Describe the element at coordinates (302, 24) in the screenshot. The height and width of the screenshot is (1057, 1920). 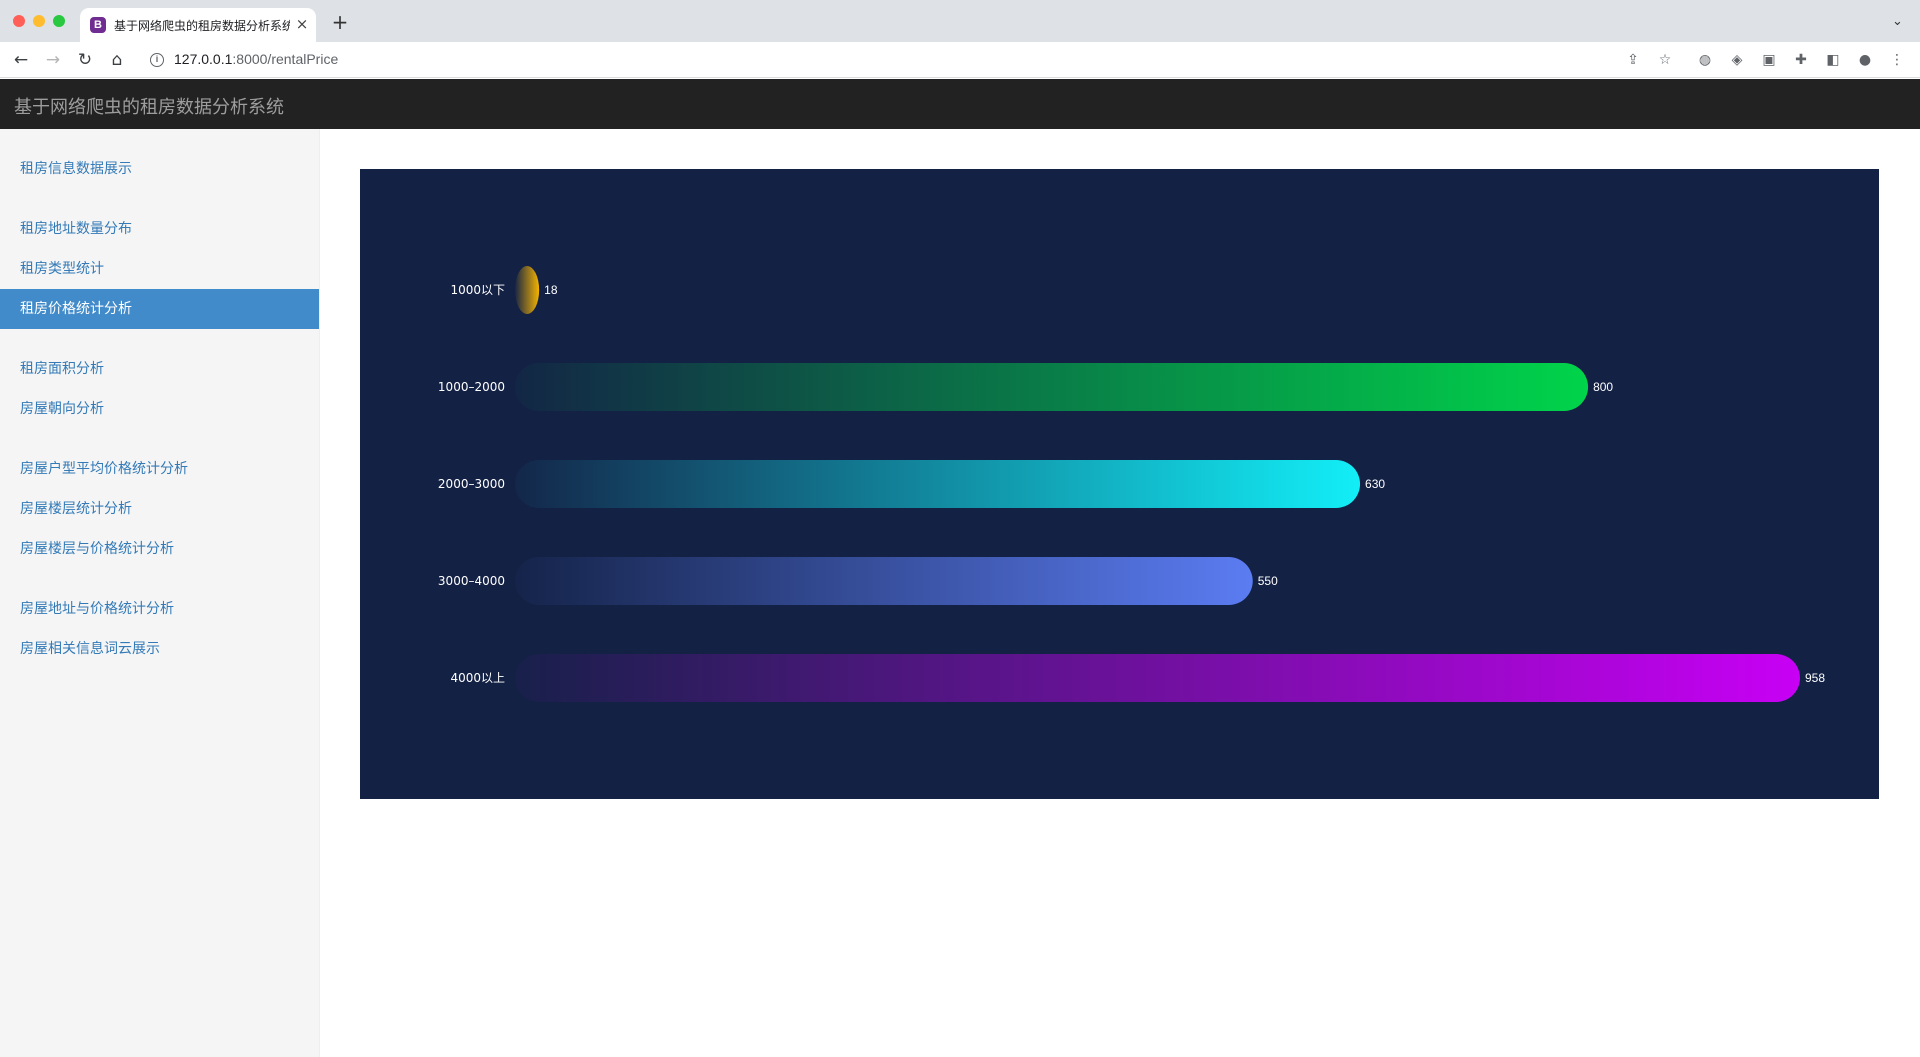
I see `tab-close-icon: ×` at that location.